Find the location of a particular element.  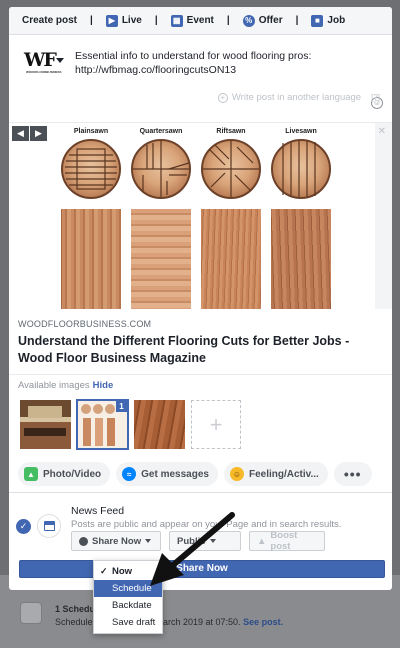

briefcase-icon: ■ is located at coordinates (317, 20).